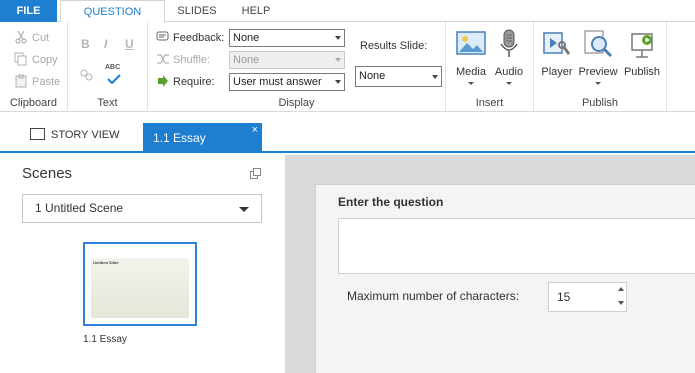 The image size is (695, 373). Describe the element at coordinates (20, 59) in the screenshot. I see `copy-icon` at that location.